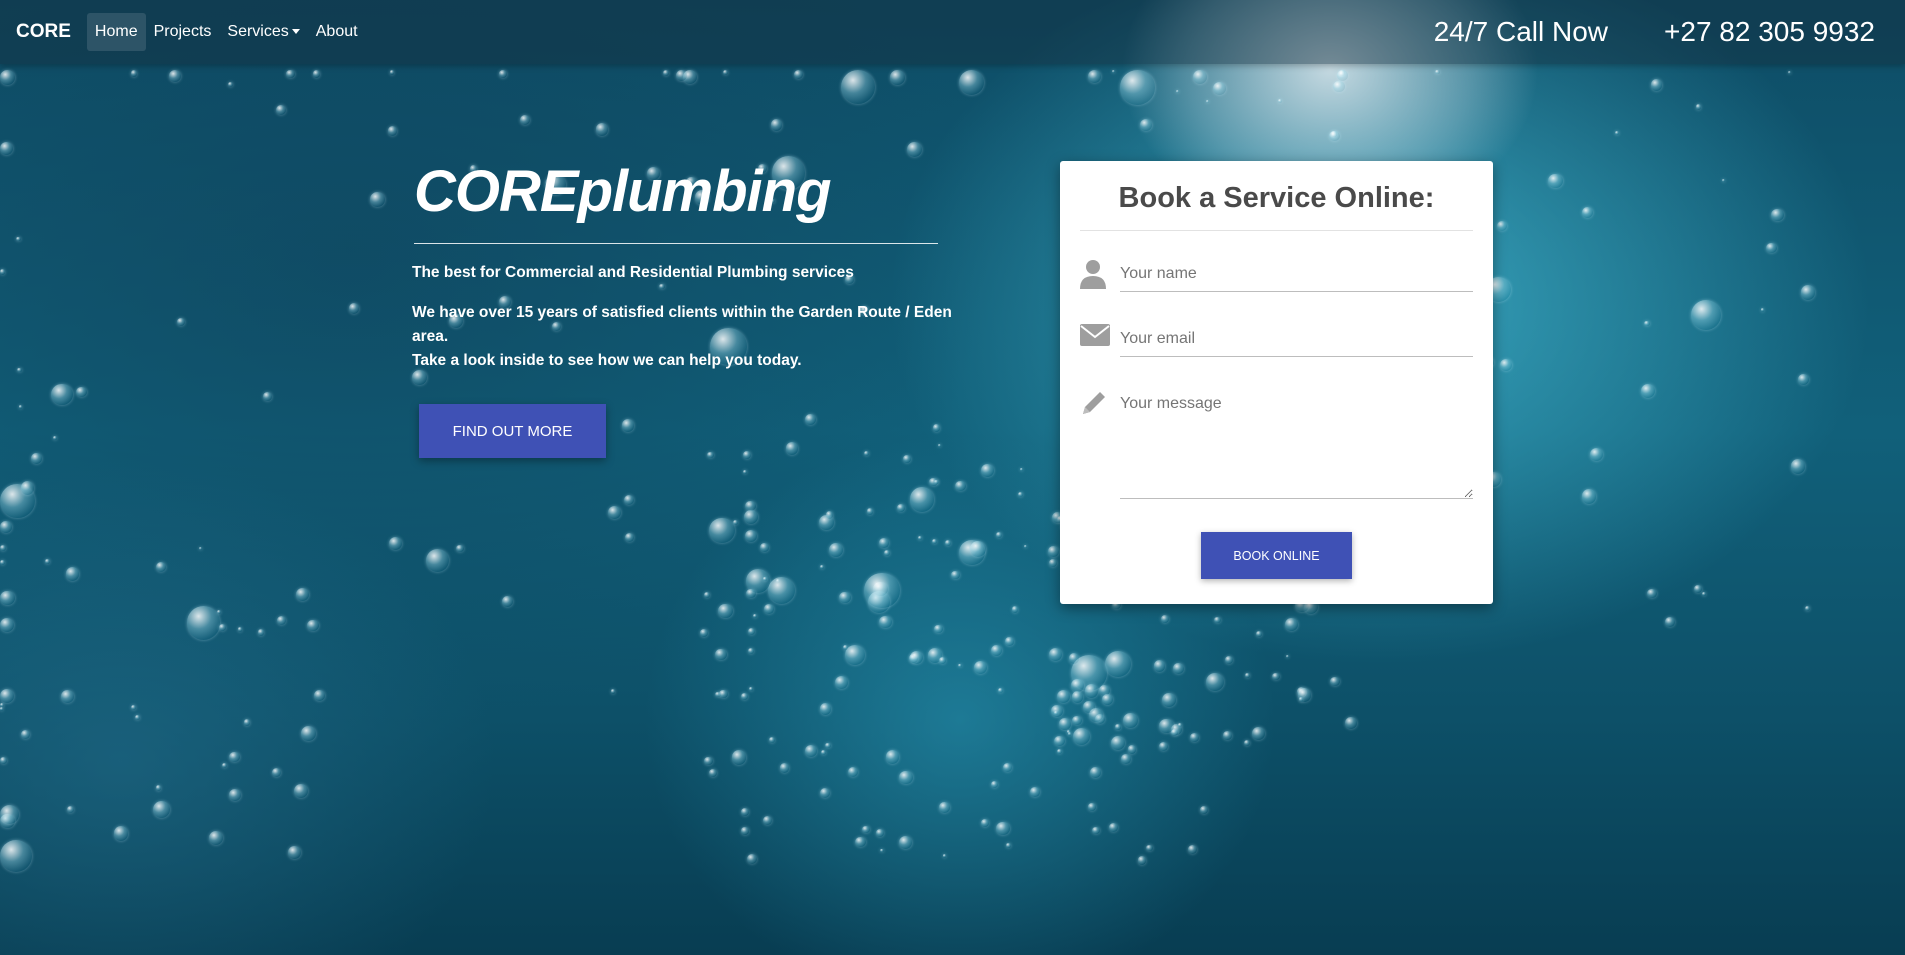 The width and height of the screenshot is (1905, 955). I want to click on find-out-more-button: FIND OUT MORE, so click(512, 431).